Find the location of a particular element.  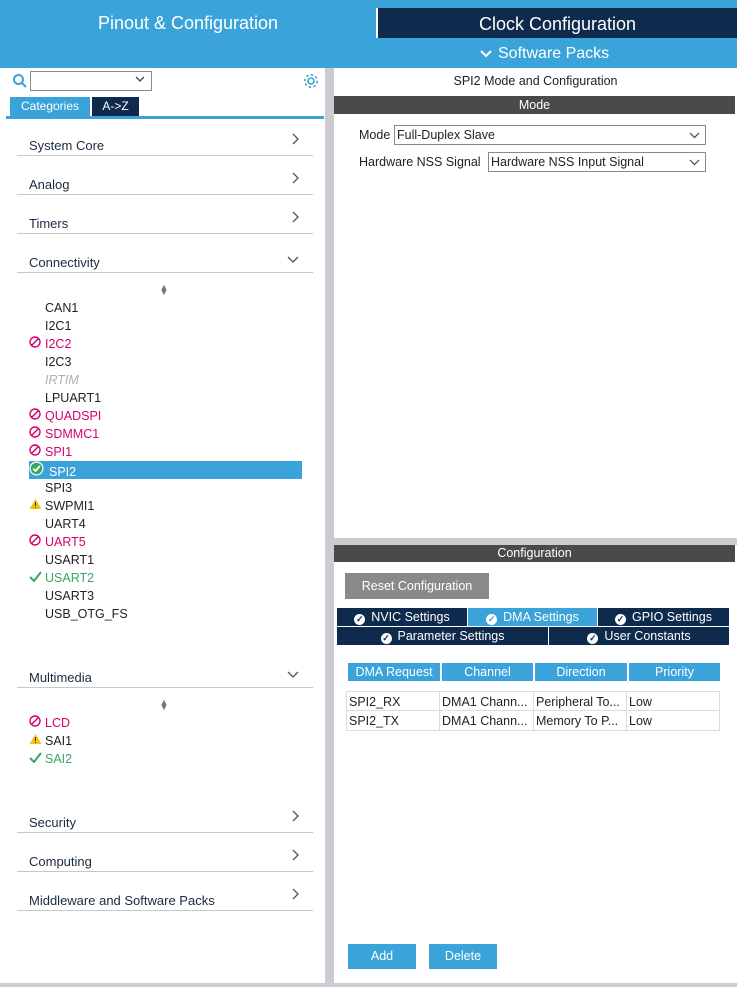

configuration-header: Configuration is located at coordinates (534, 553).